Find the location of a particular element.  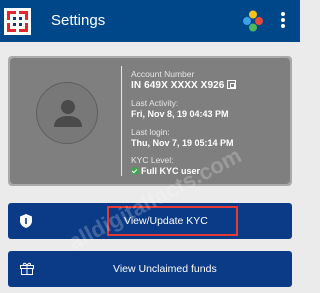

check-circle-icon is located at coordinates (135, 171).